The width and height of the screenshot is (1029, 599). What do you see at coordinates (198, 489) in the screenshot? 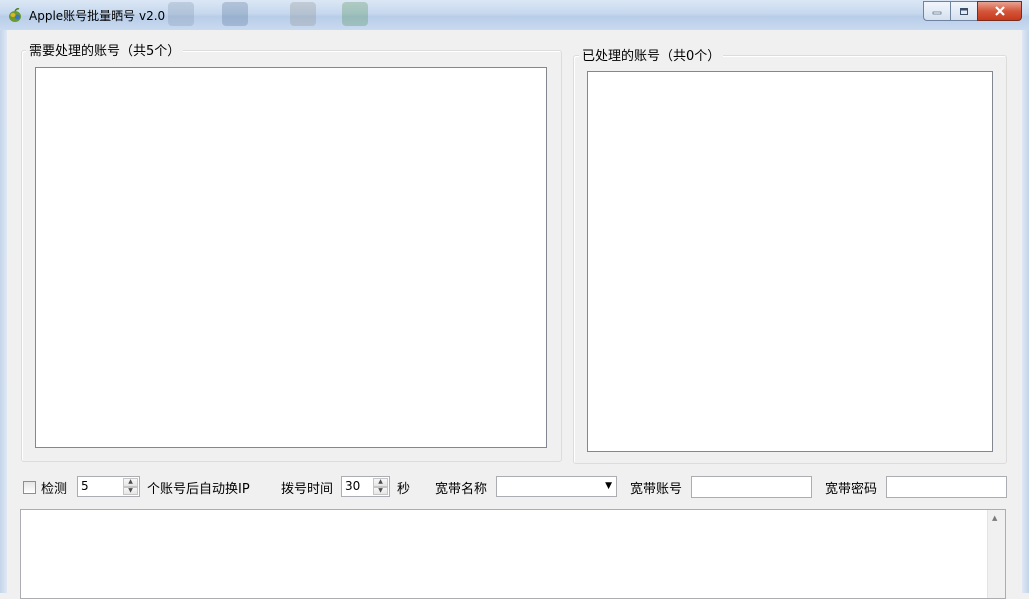
I see `switch-ip-label: 个账号后自动换IP` at bounding box center [198, 489].